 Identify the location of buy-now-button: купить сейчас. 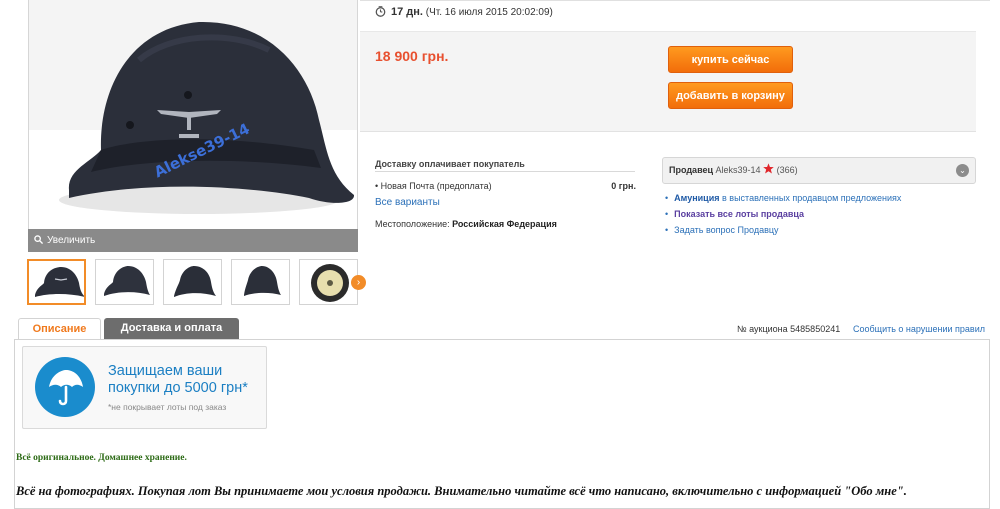
(730, 59).